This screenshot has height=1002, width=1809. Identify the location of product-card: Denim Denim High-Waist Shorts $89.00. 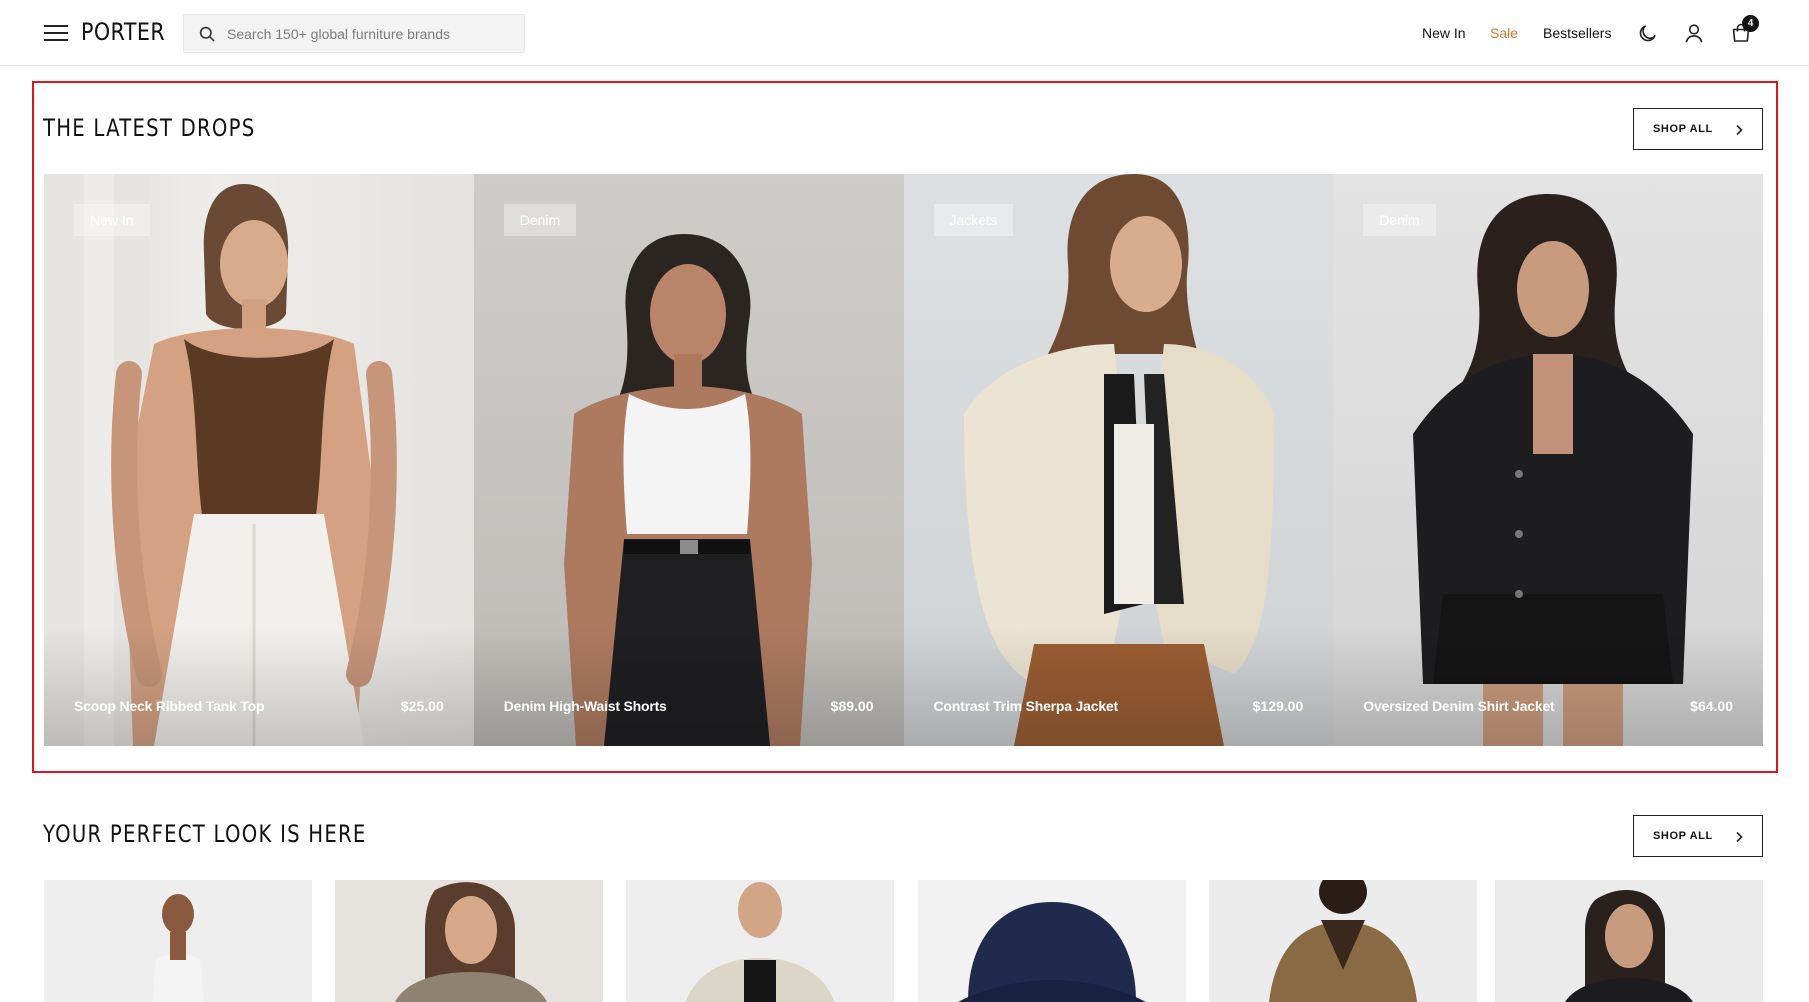
(688, 460).